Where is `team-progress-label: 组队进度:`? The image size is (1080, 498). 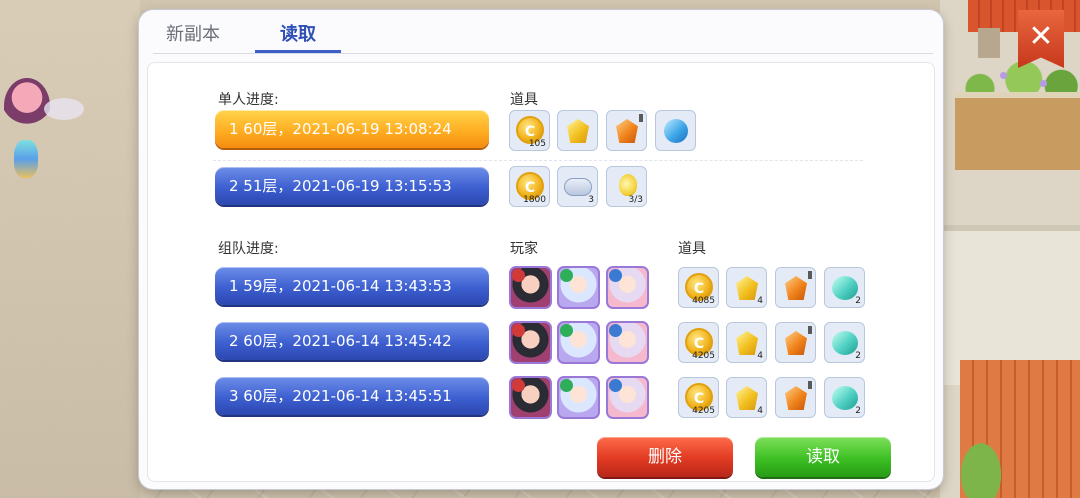 team-progress-label: 组队进度: is located at coordinates (248, 249).